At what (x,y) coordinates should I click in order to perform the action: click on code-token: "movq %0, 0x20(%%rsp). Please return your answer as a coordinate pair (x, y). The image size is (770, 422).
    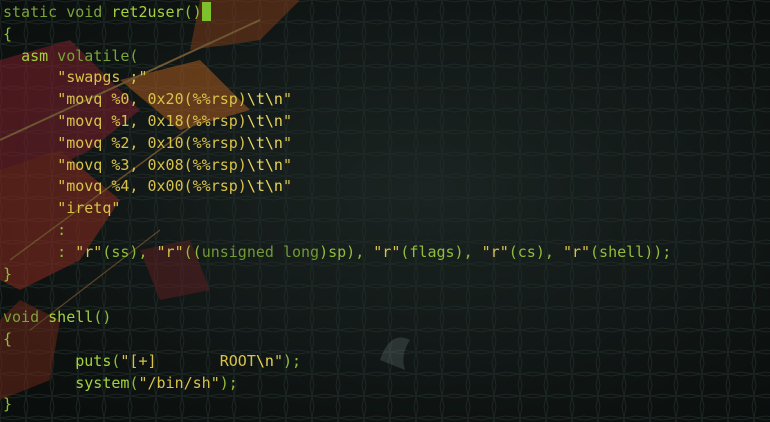
    Looking at the image, I should click on (152, 99).